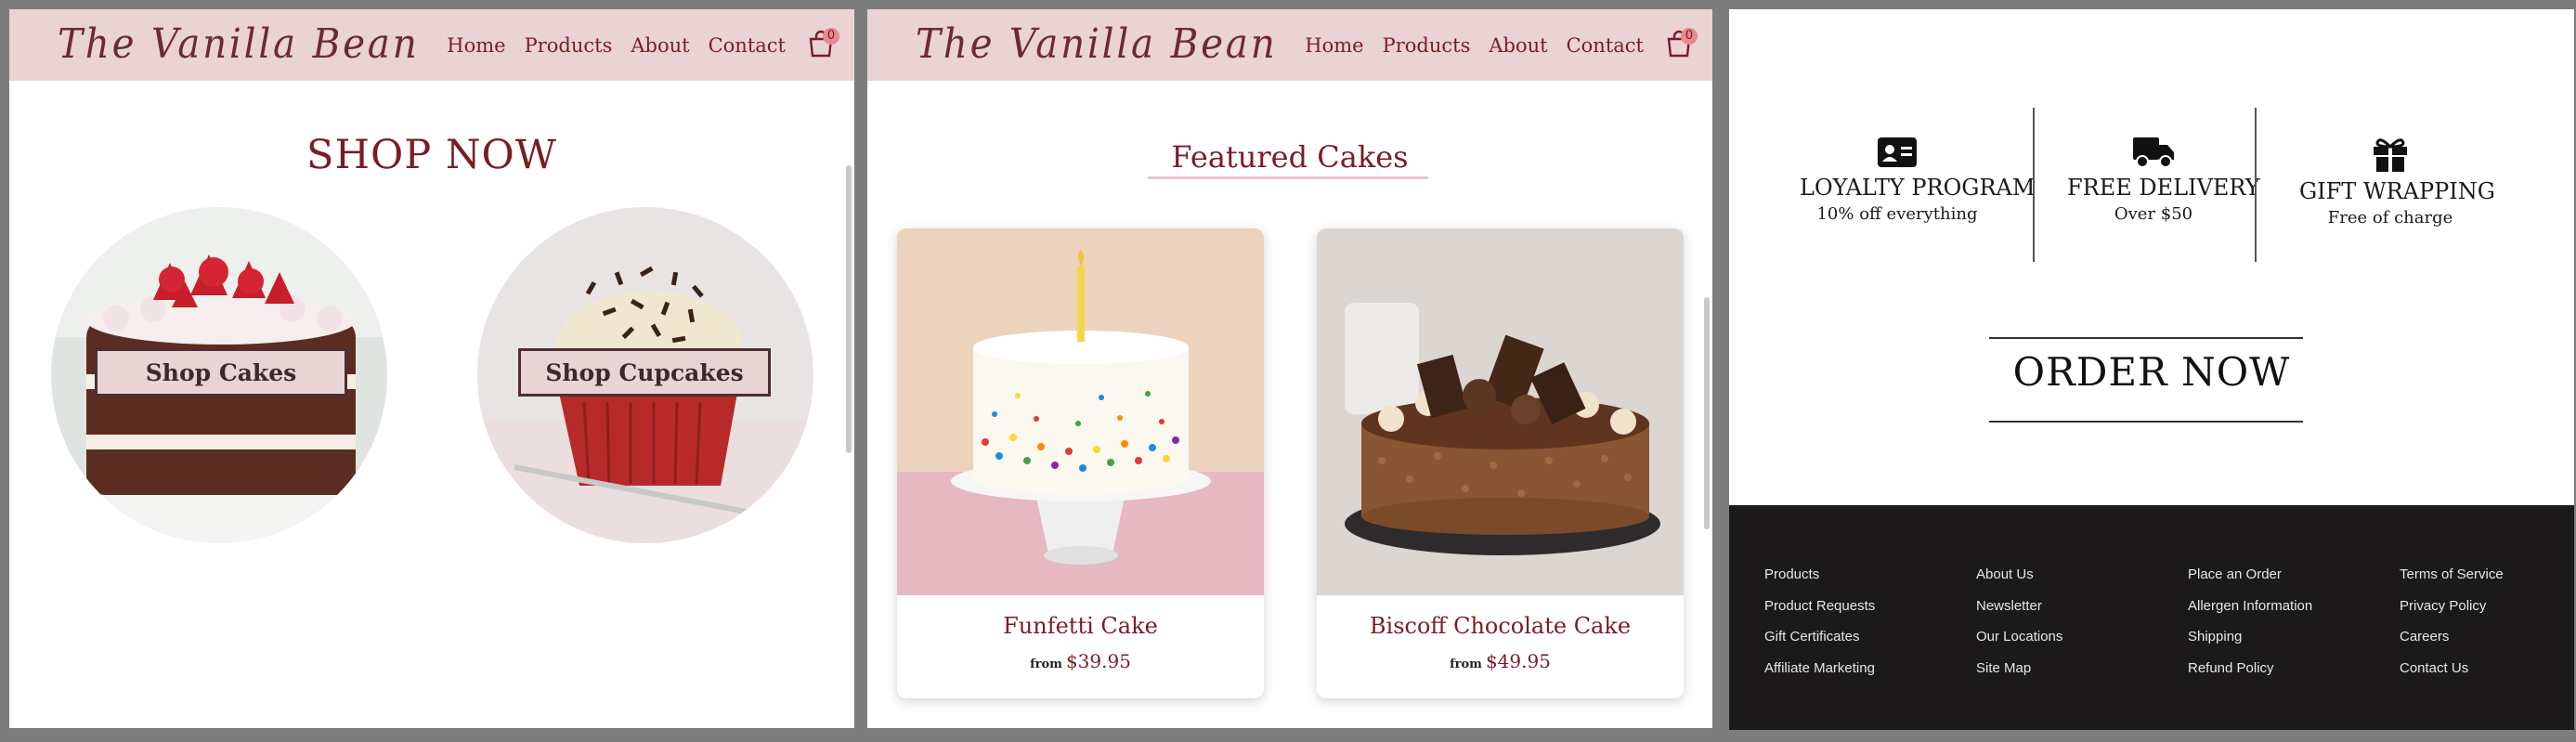  What do you see at coordinates (1897, 214) in the screenshot?
I see `feature-subtitle: 10% off everything` at bounding box center [1897, 214].